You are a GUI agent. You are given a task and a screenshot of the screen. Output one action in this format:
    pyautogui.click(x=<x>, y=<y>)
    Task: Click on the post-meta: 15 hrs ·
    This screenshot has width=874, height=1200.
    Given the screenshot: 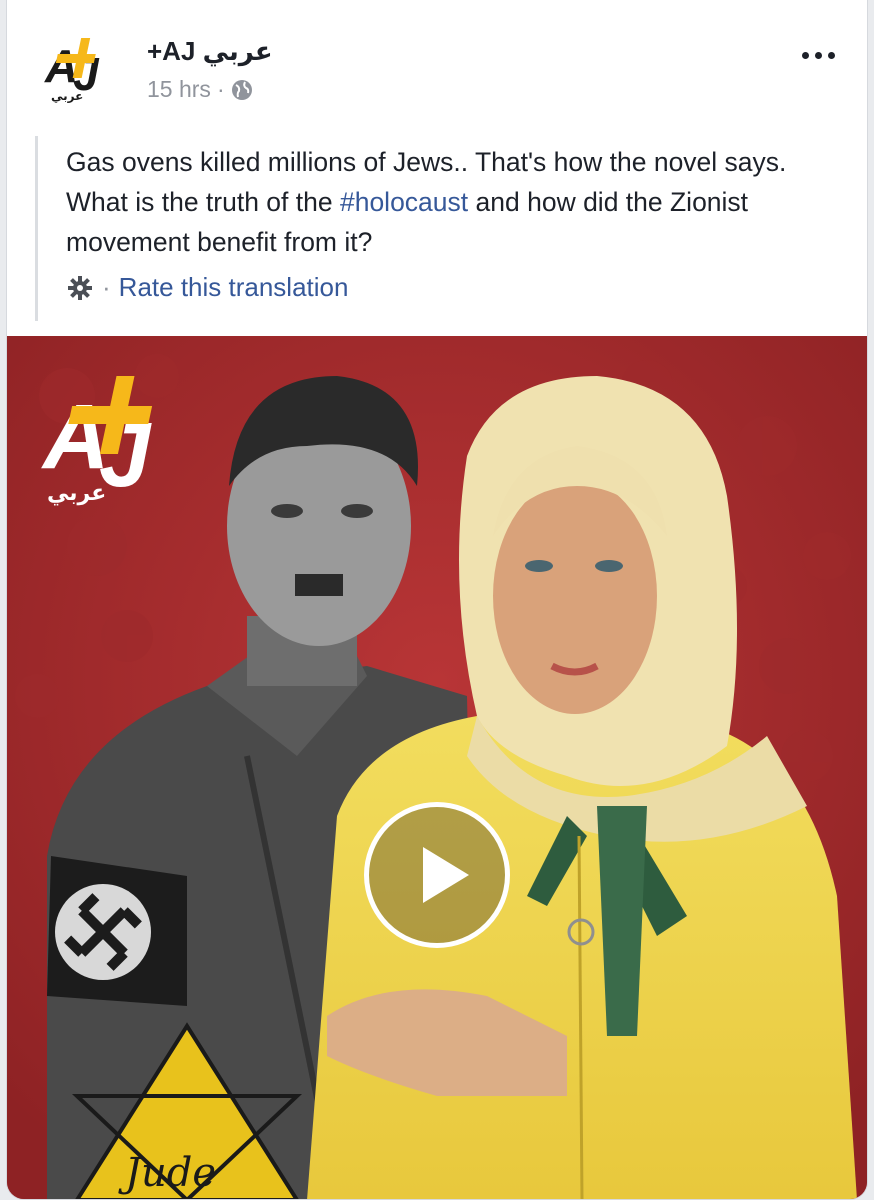 What is the action you would take?
    pyautogui.click(x=200, y=89)
    